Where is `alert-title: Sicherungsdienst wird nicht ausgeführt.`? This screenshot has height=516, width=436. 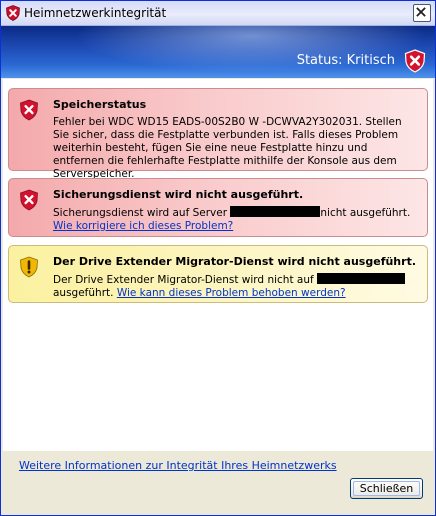 alert-title: Sicherungsdienst wird nicht ausgeführt. is located at coordinates (178, 194).